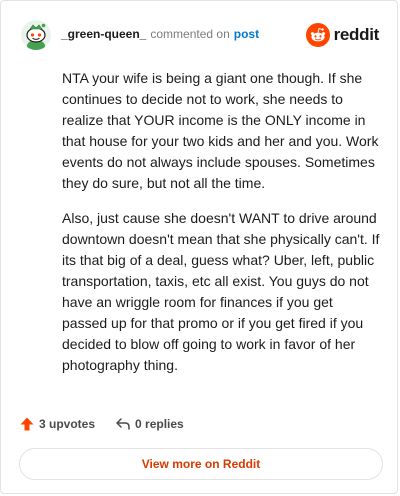  I want to click on comment-header: _green-queen_ commented on post reddit, so click(200, 35).